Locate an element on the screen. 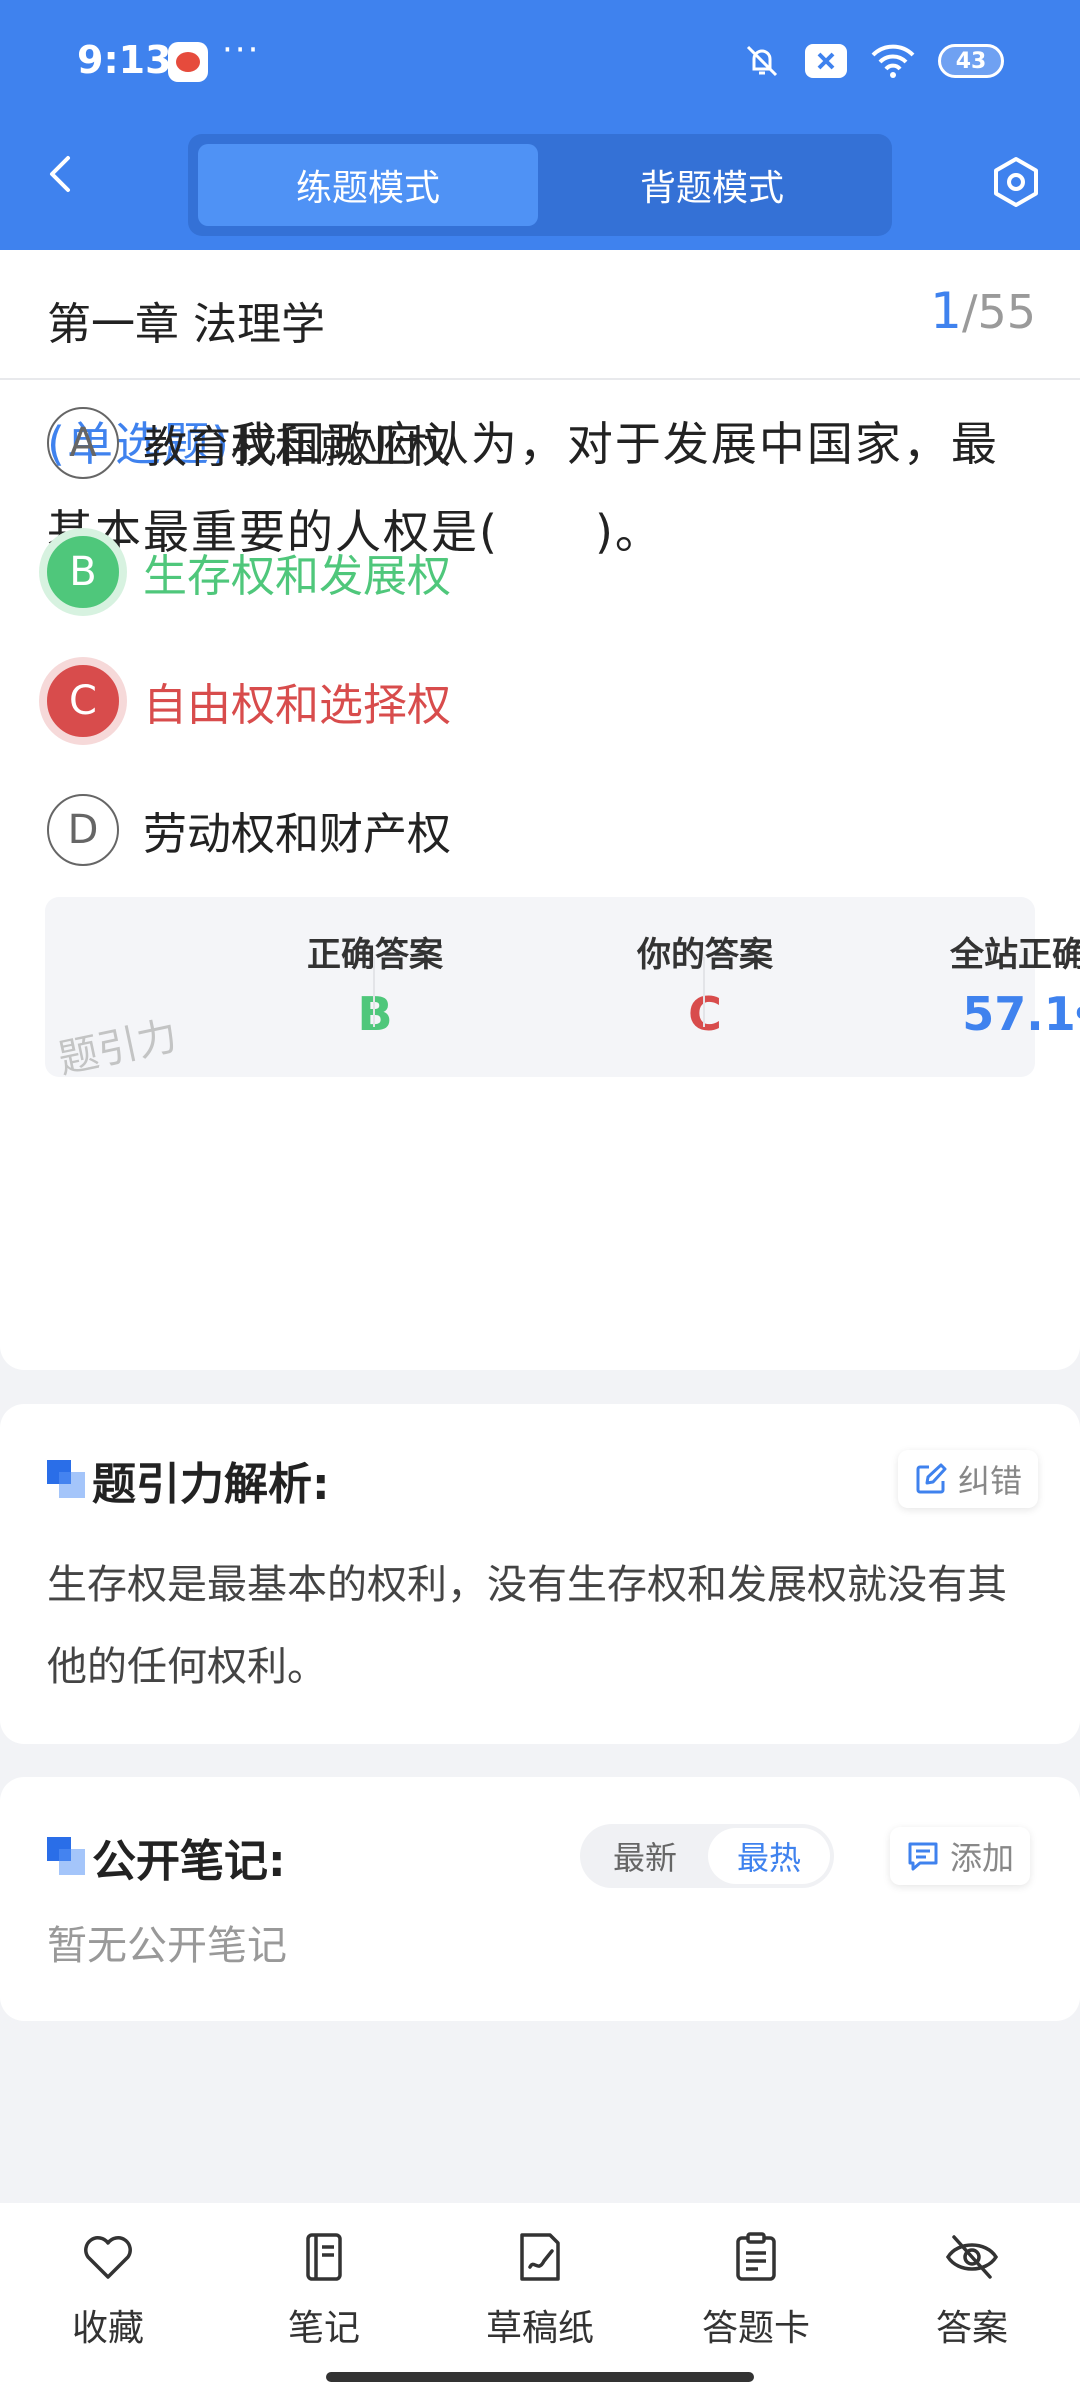 Image resolution: width=1080 pixels, height=2400 pixels. notes-title: 公开笔记: is located at coordinates (189, 1861).